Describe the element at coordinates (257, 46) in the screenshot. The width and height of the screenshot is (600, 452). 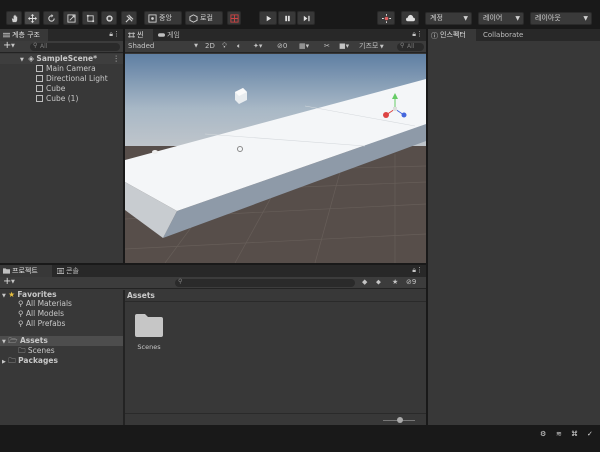
I see `effects-icon: ✦▾` at that location.